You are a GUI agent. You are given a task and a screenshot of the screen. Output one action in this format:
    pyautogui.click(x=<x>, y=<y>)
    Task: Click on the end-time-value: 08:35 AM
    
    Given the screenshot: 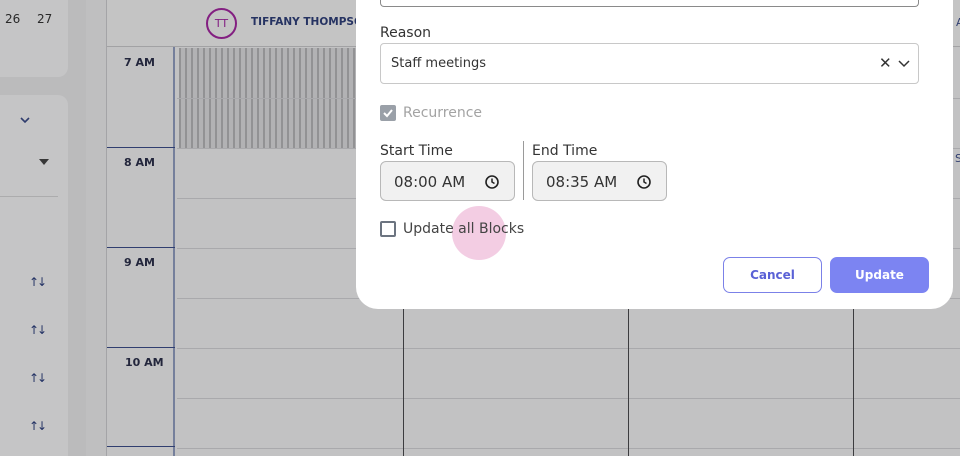 What is the action you would take?
    pyautogui.click(x=582, y=182)
    